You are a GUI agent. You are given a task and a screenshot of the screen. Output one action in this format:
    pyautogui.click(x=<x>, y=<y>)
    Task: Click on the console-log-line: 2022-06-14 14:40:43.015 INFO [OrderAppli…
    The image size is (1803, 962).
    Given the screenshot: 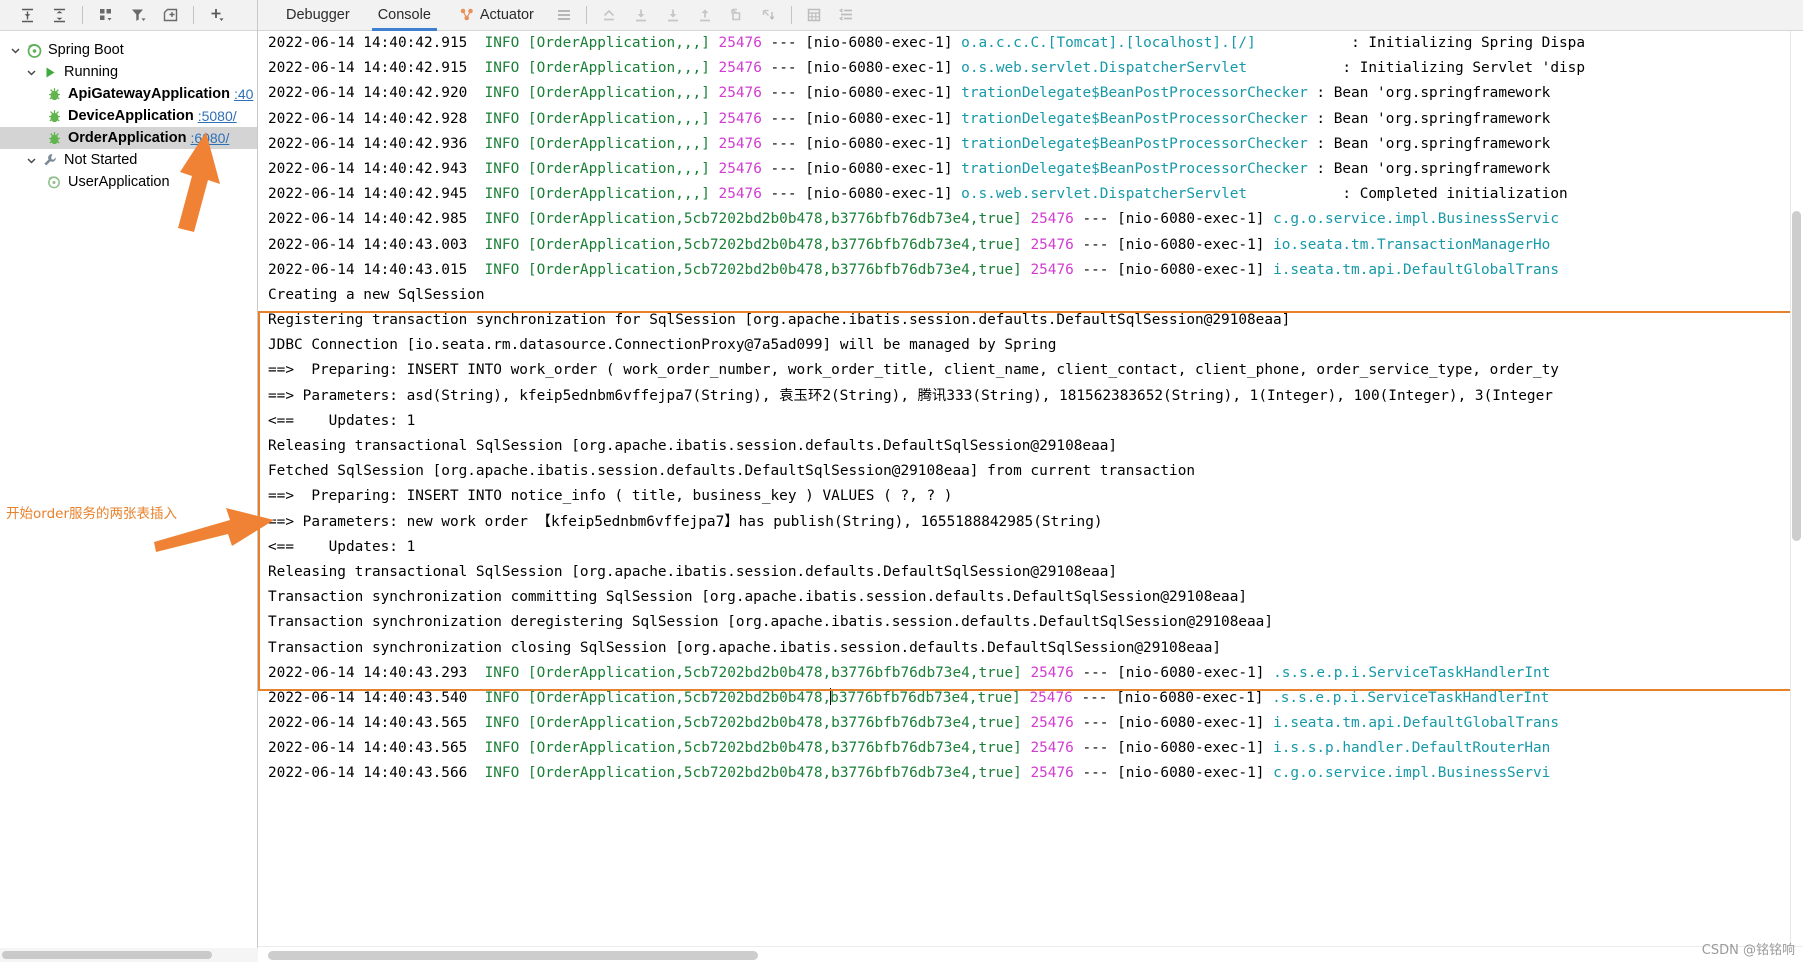 What is the action you would take?
    pyautogui.click(x=913, y=269)
    